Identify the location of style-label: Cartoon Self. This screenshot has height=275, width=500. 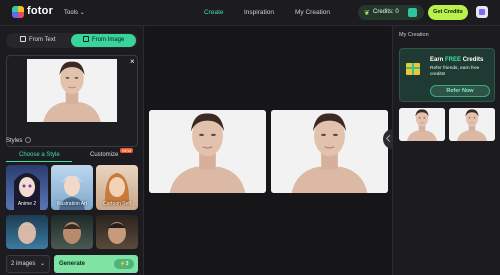
(117, 204).